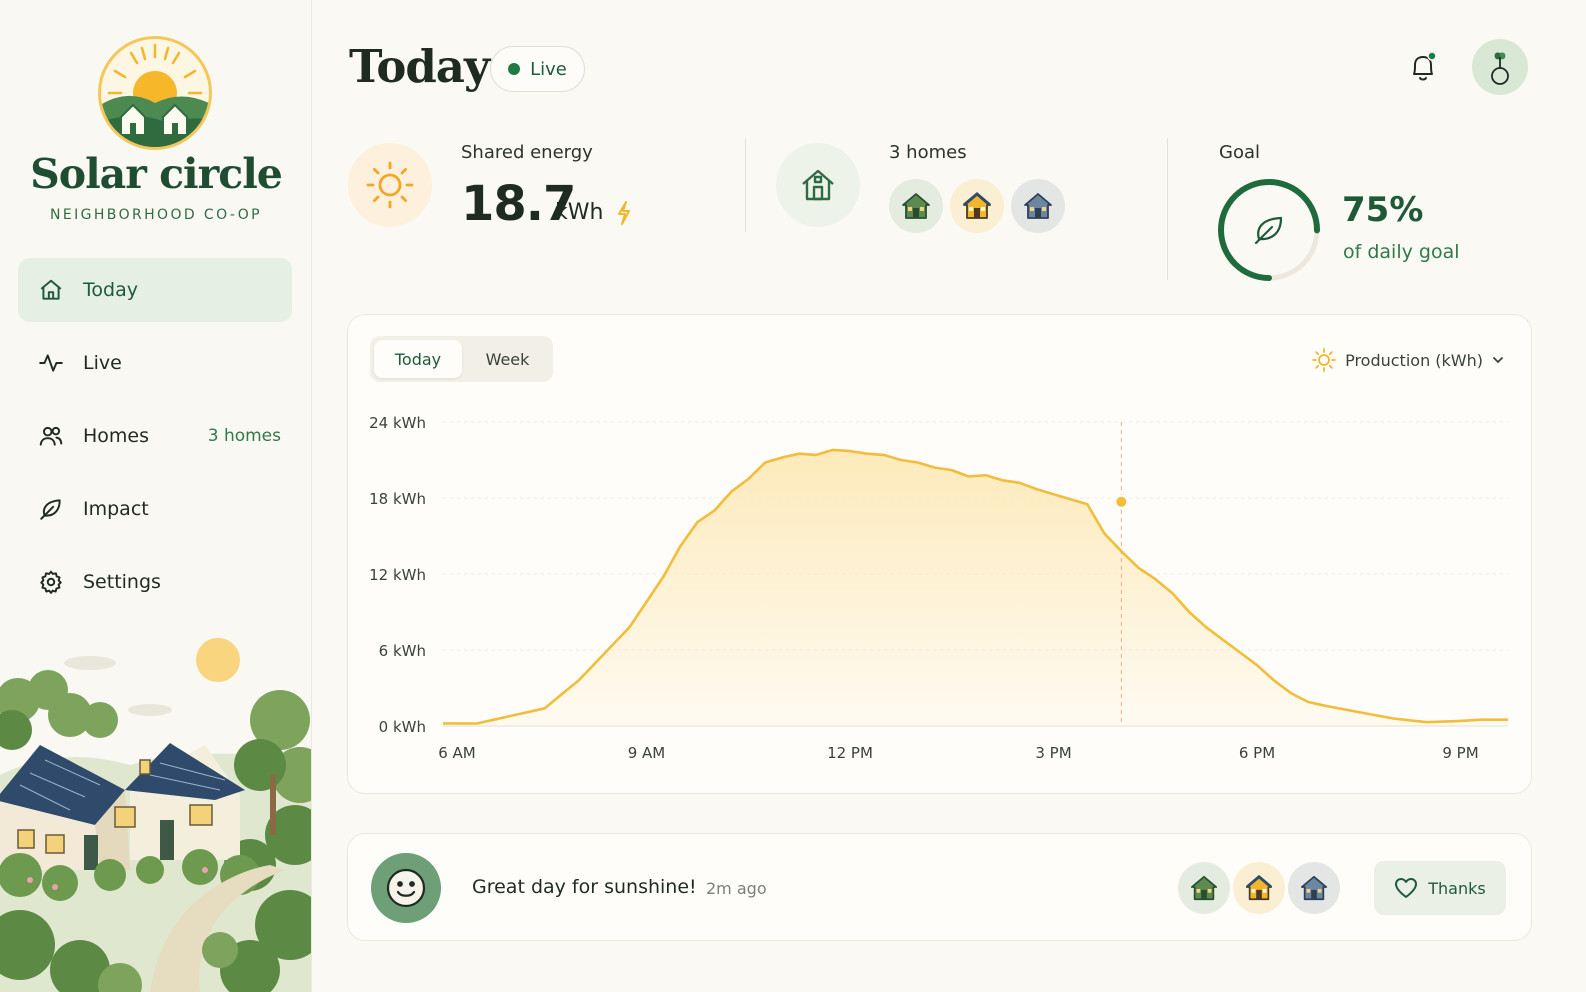 This screenshot has width=1586, height=992. Describe the element at coordinates (116, 436) in the screenshot. I see `sidebar-item-label: Homes` at that location.